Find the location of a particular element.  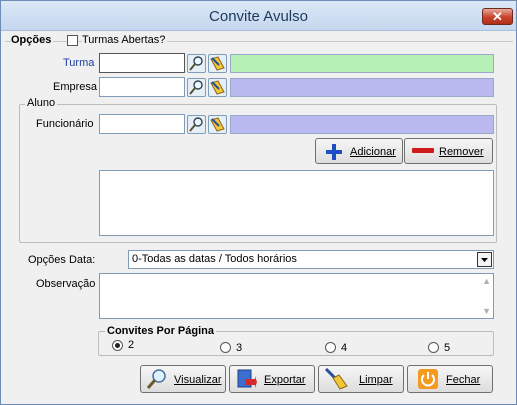

aluno-group-label: Aluno is located at coordinates (41, 103).